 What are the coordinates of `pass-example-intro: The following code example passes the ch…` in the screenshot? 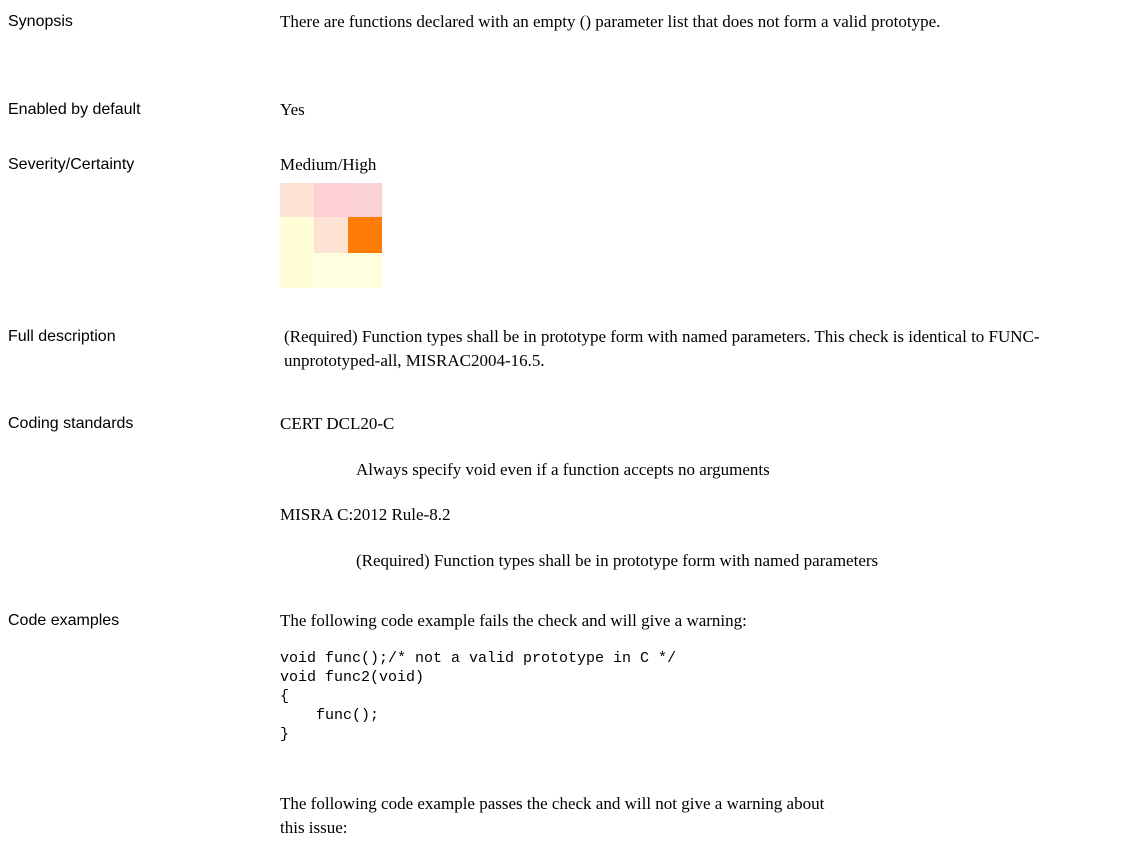 It's located at (552, 815).